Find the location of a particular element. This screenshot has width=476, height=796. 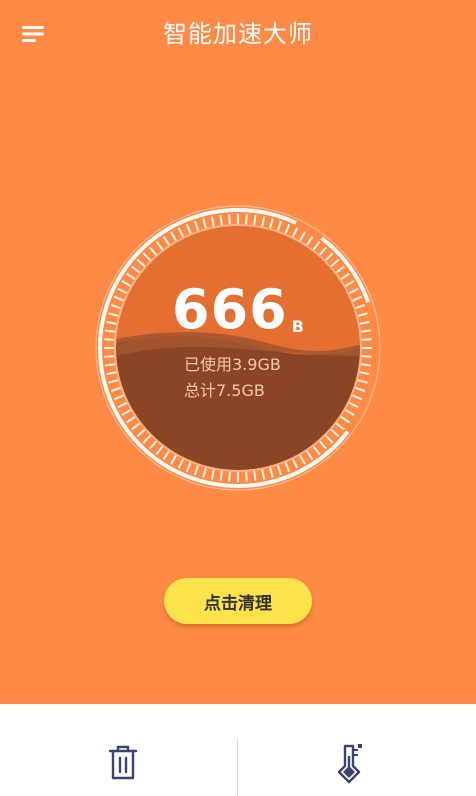

nav-item-clean is located at coordinates (118, 750).